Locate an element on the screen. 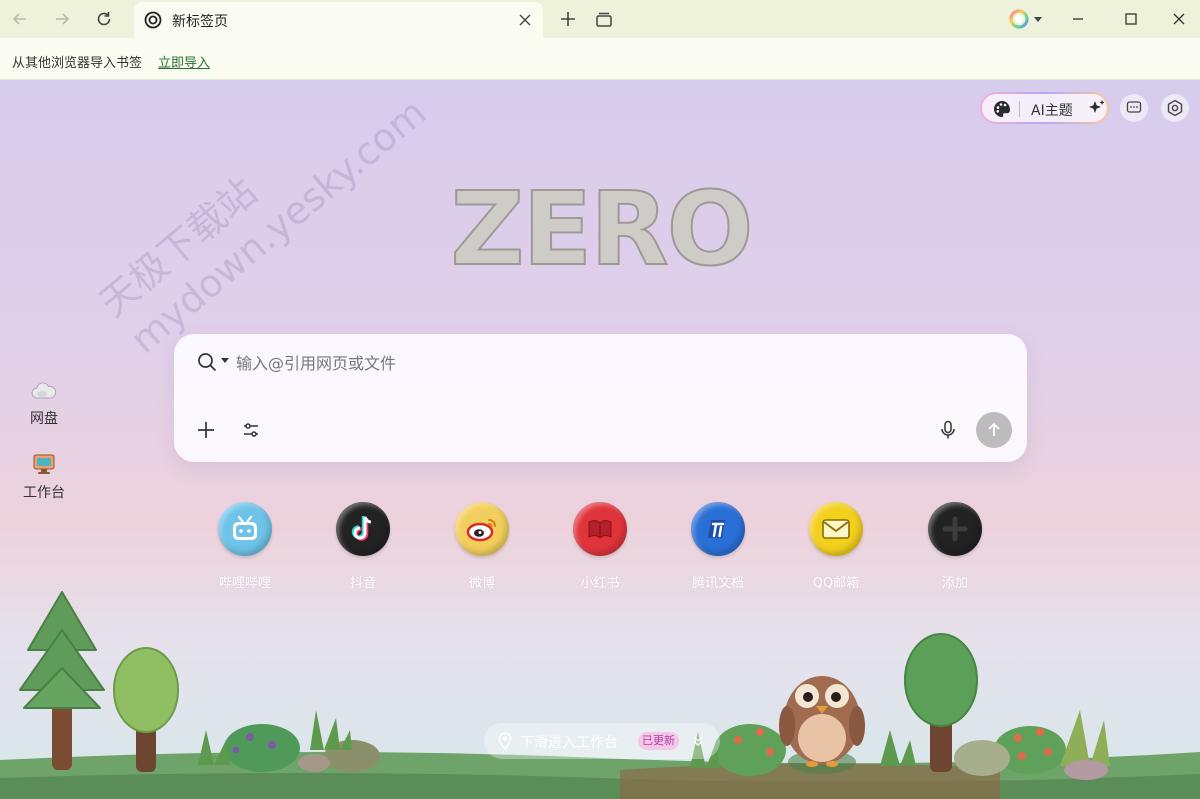 This screenshot has height=799, width=1200. tabs-icon is located at coordinates (604, 19).